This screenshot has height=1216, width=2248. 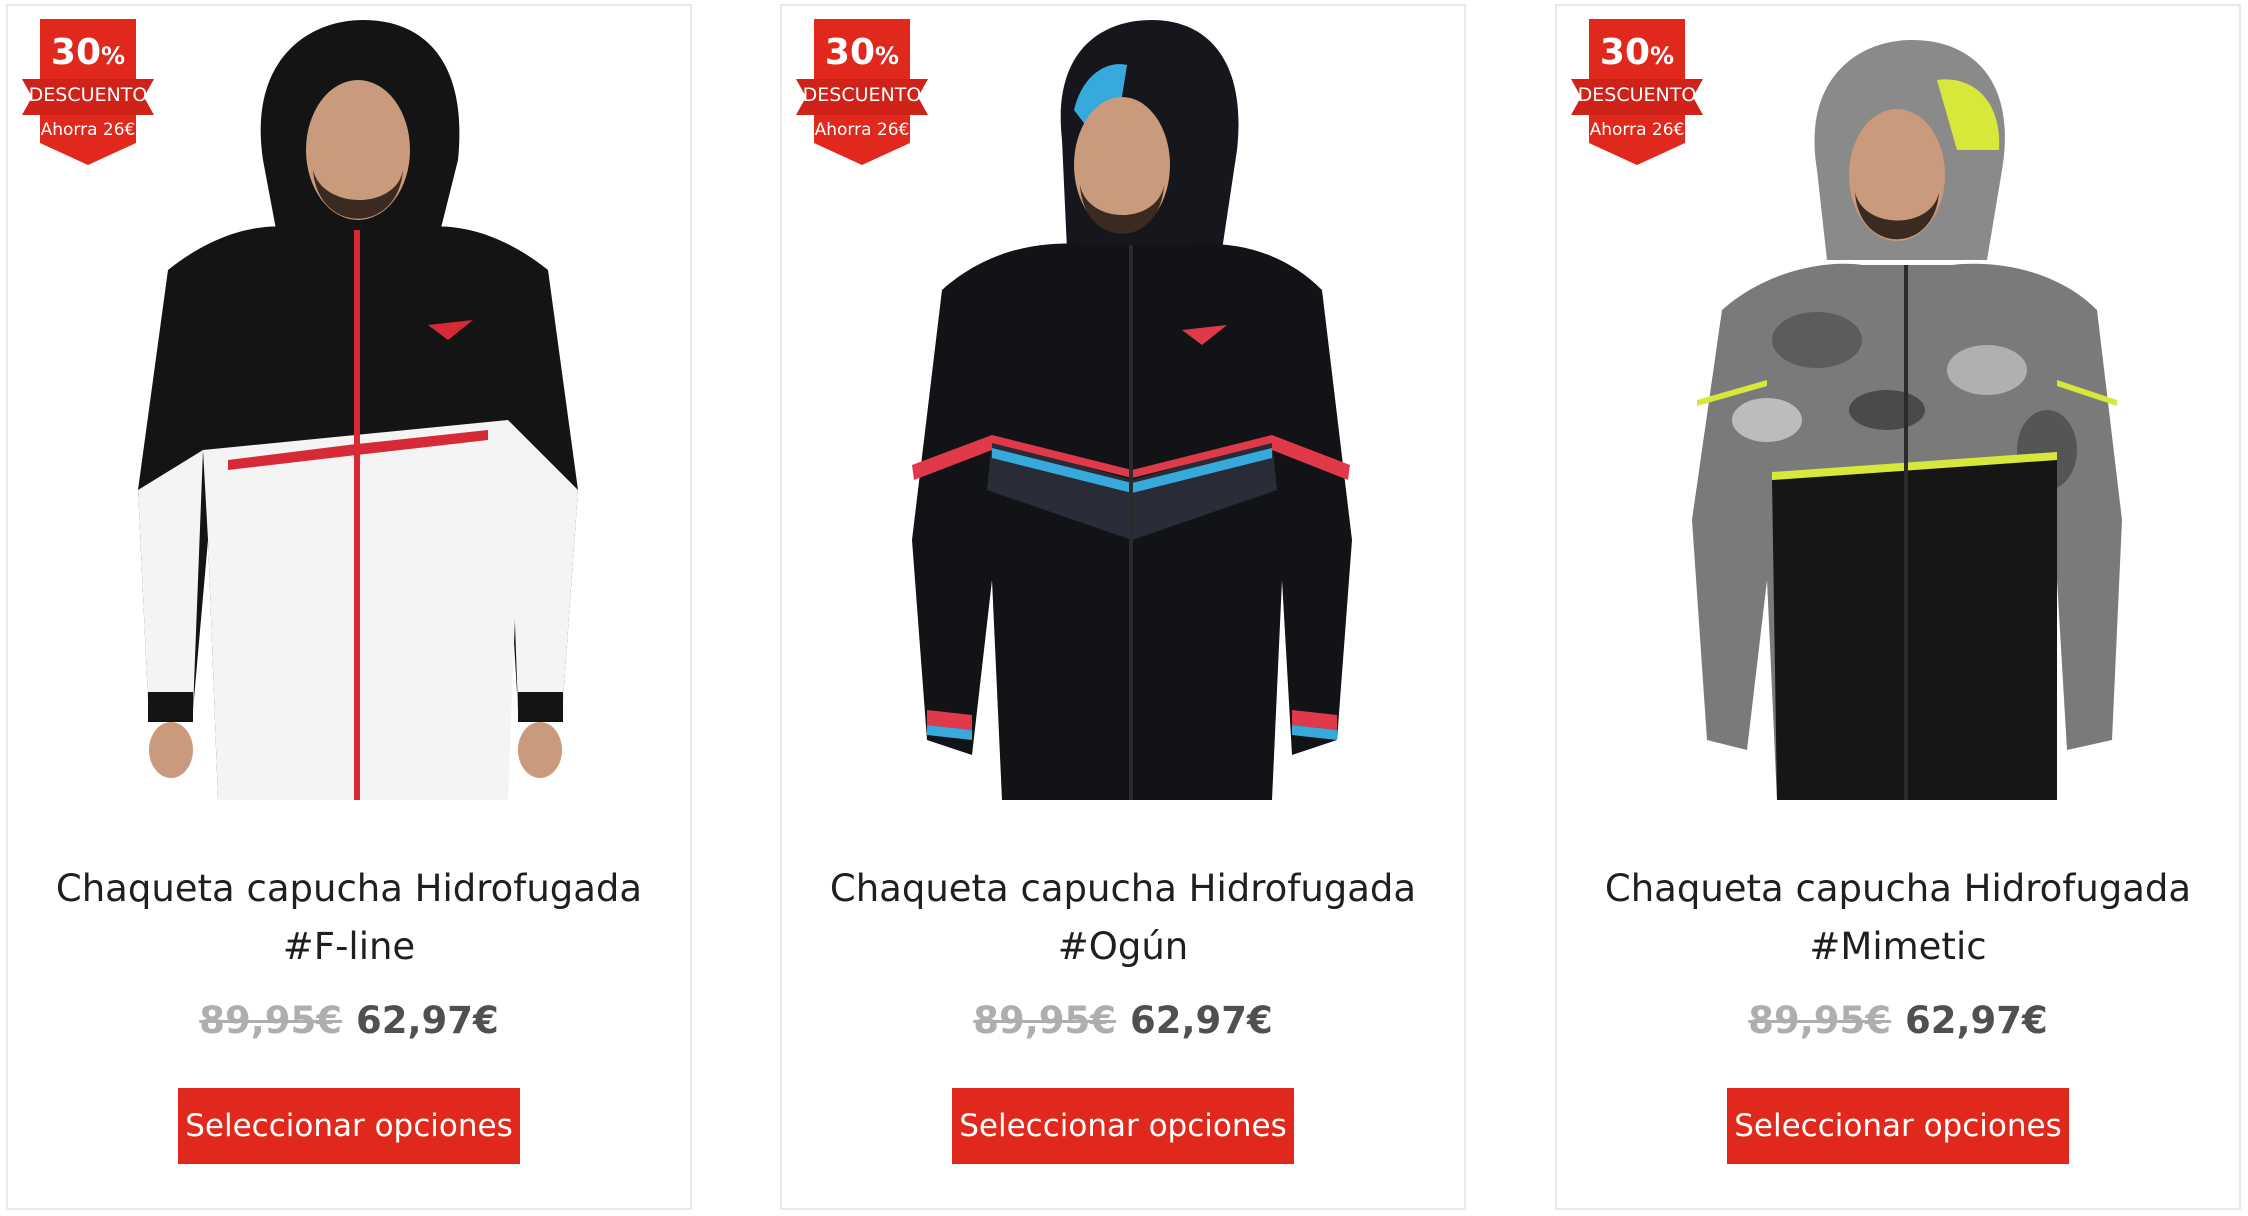 What do you see at coordinates (349, 918) in the screenshot?
I see `product-title: Chaqueta capucha Hidrofugada #F-line` at bounding box center [349, 918].